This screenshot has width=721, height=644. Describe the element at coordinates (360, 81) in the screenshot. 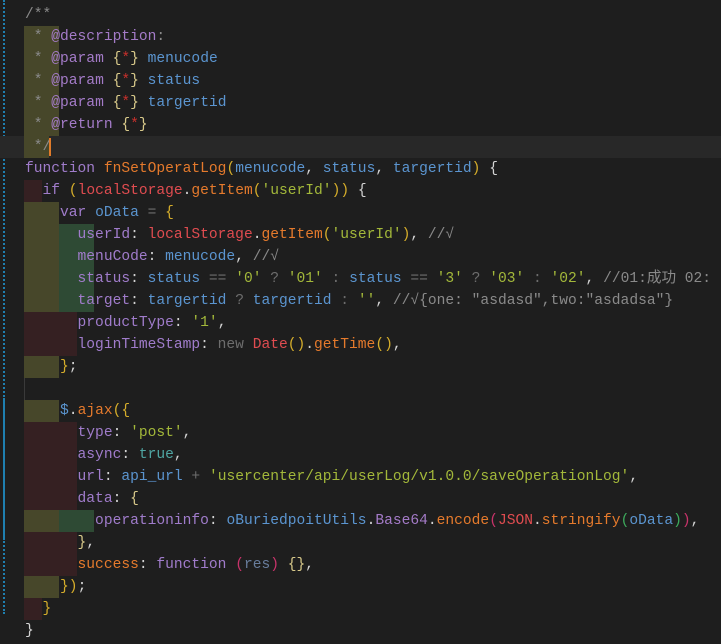

I see `code-line: * @param {*} status` at that location.